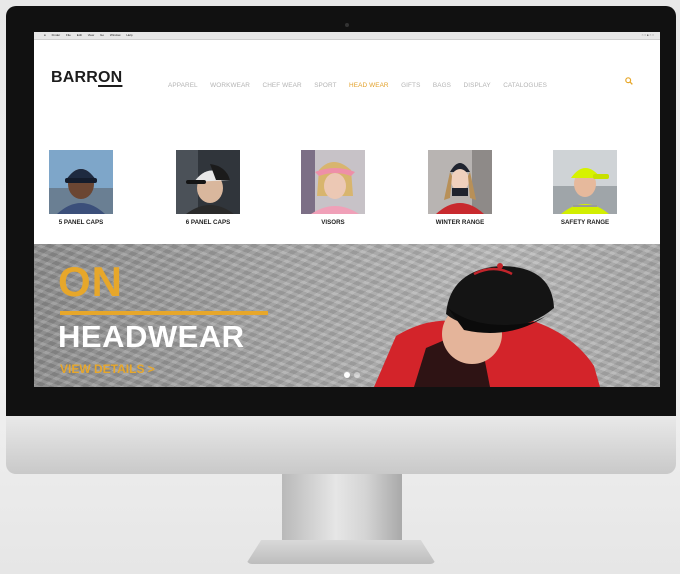 The height and width of the screenshot is (574, 680). I want to click on nav-item-sport: SPORT, so click(325, 85).